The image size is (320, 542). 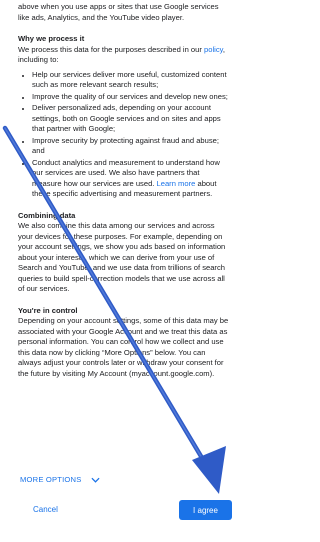 I want to click on why-heading: Why we process it, so click(x=51, y=38).